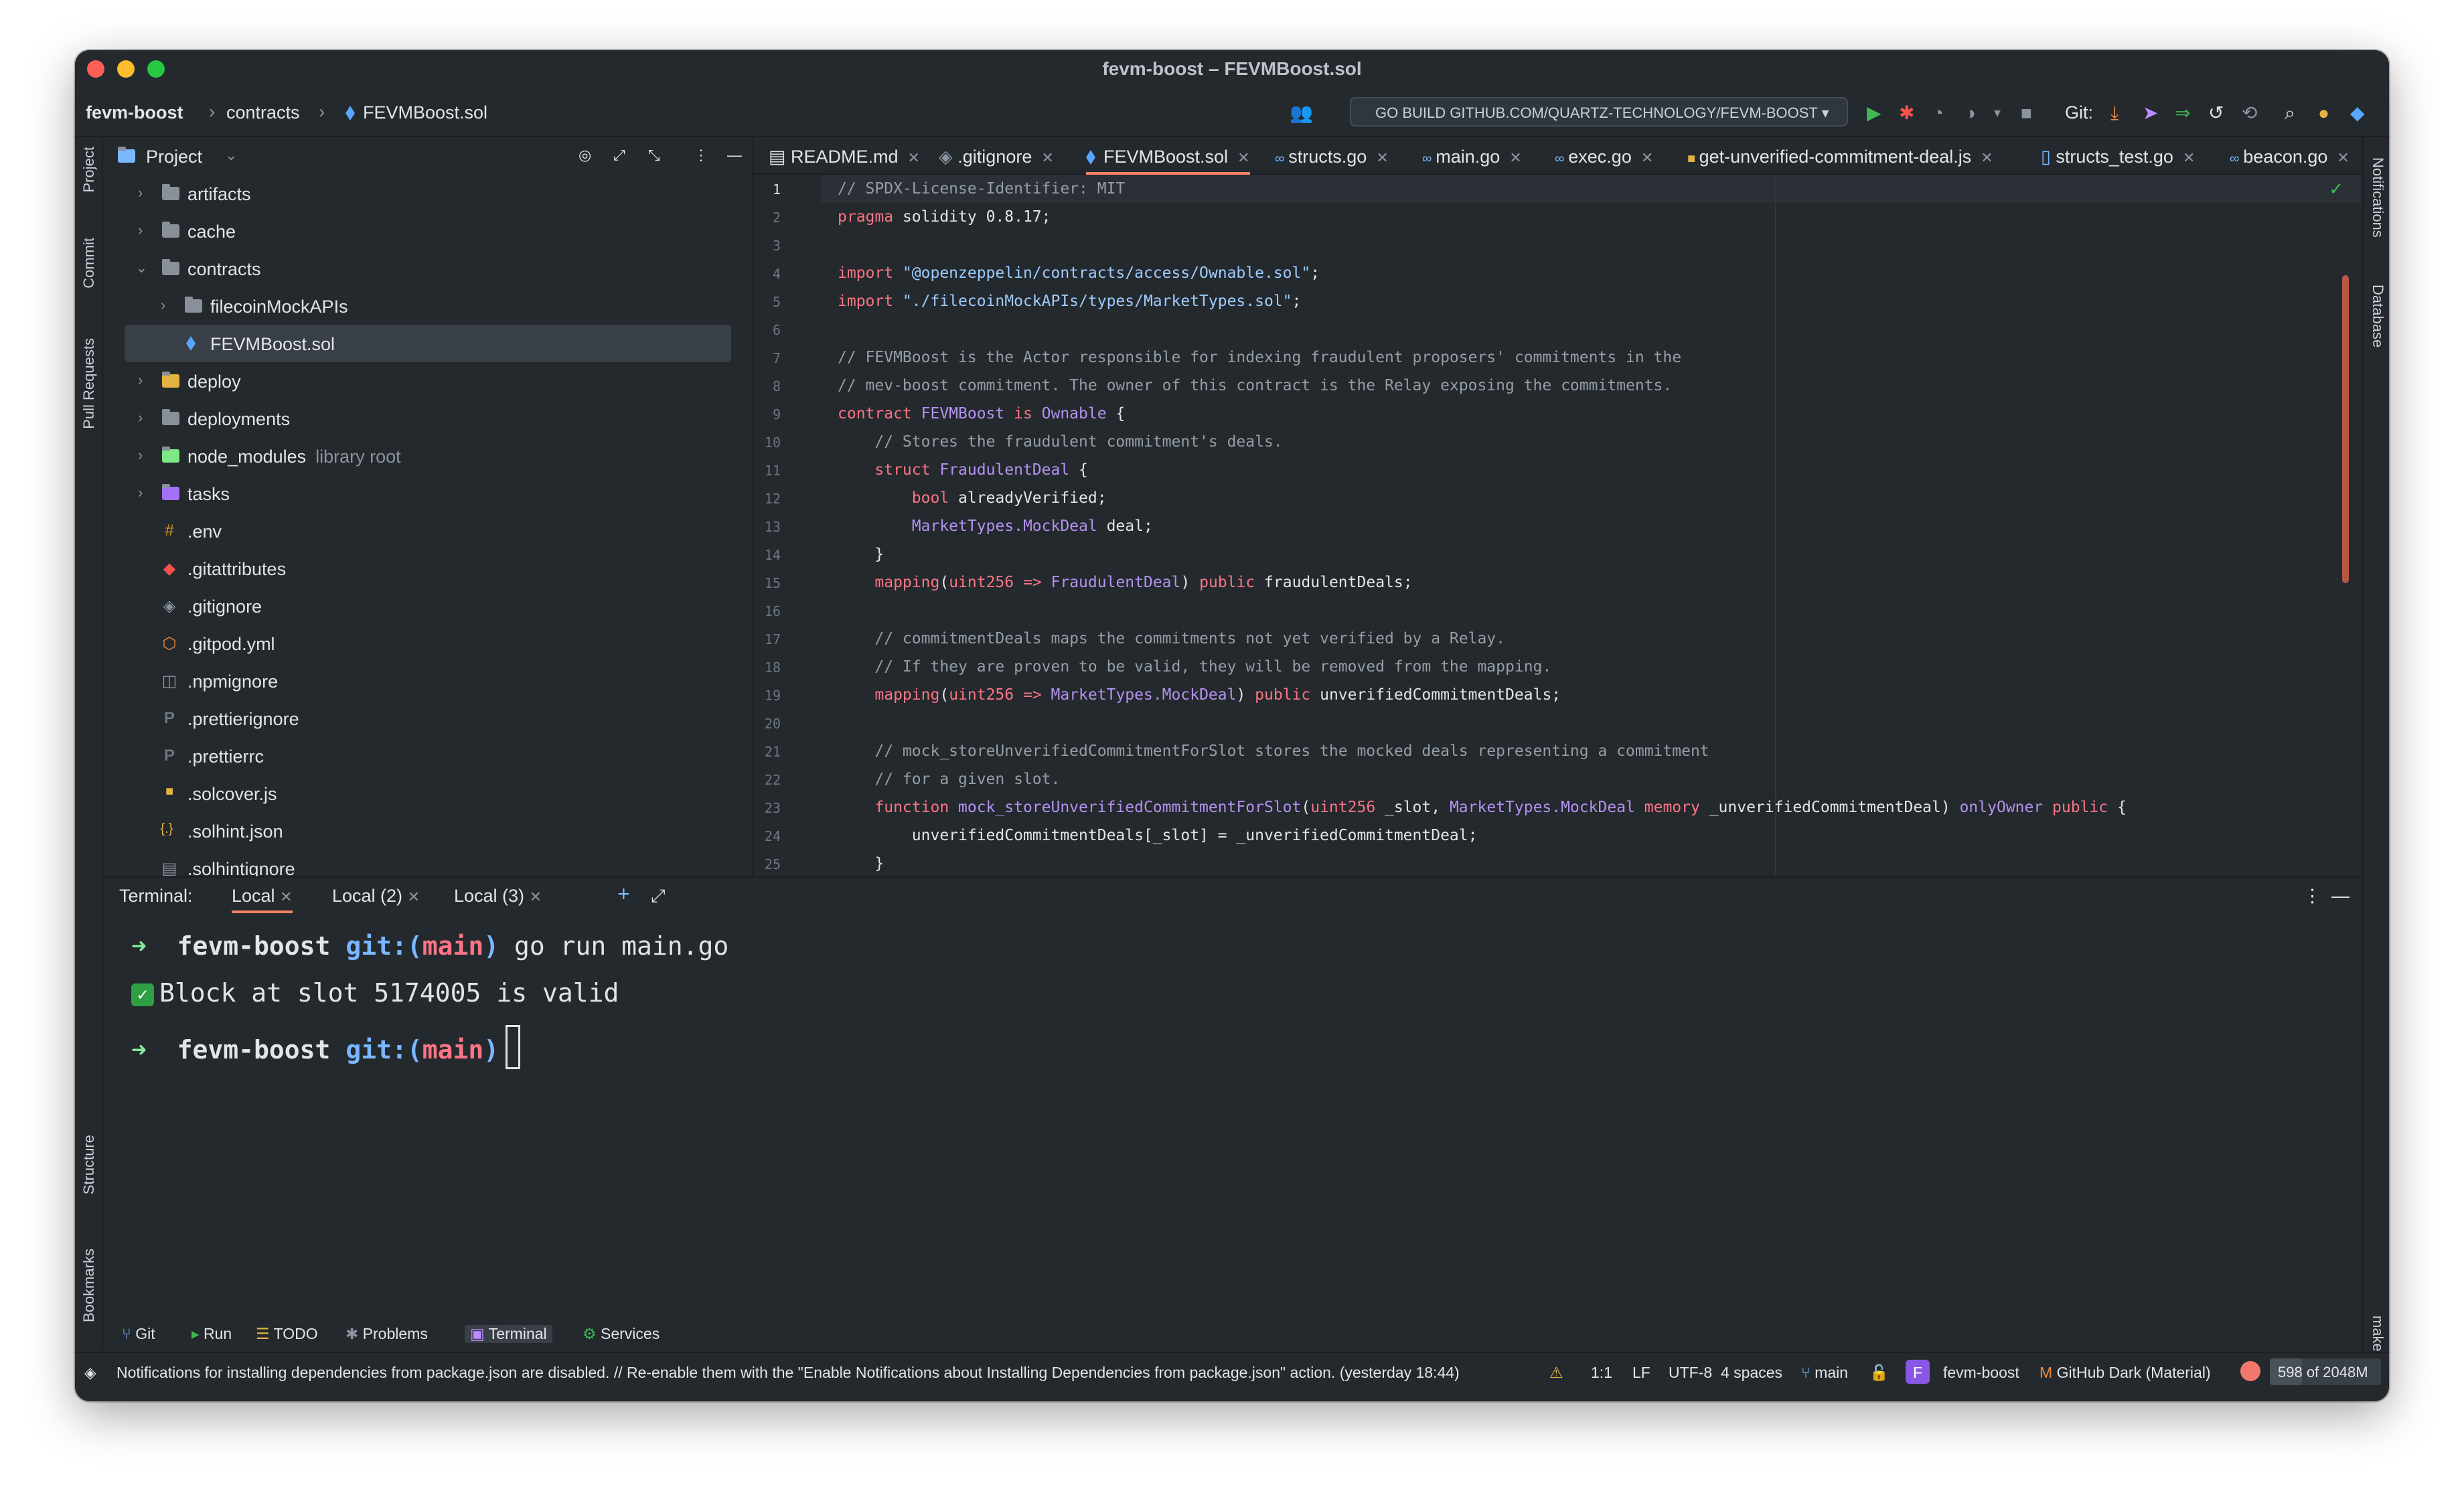 This screenshot has width=2464, height=1501. I want to click on terminal-tab-local-3: Local (3) ✕, so click(498, 896).